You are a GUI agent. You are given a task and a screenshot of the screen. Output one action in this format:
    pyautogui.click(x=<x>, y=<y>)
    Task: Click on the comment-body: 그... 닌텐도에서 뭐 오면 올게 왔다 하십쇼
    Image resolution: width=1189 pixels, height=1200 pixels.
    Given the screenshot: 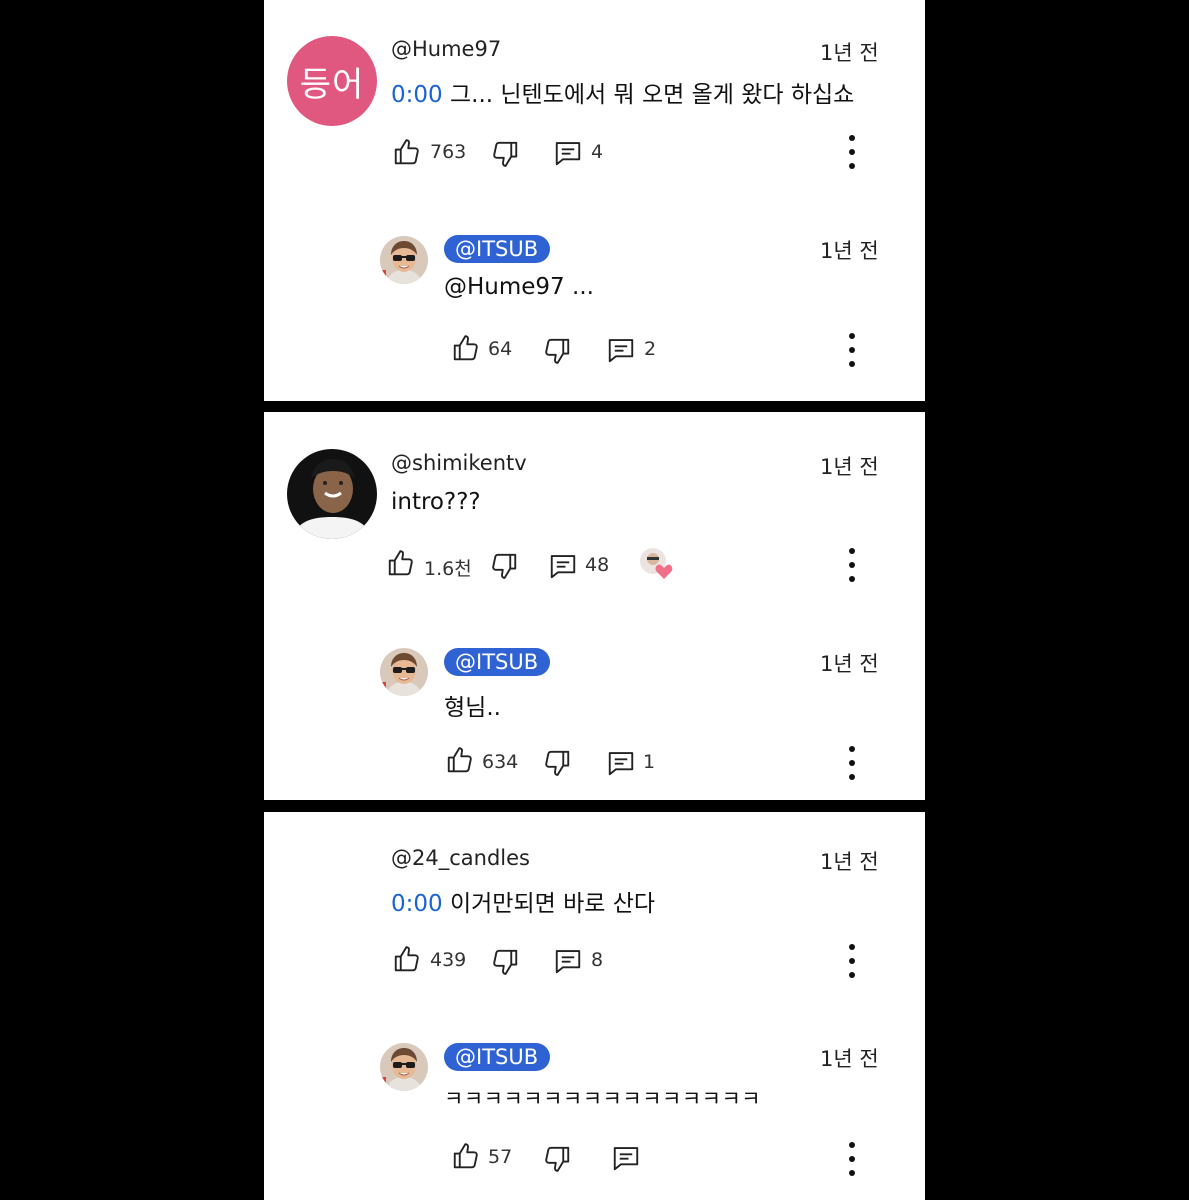 What is the action you would take?
    pyautogui.click(x=648, y=95)
    